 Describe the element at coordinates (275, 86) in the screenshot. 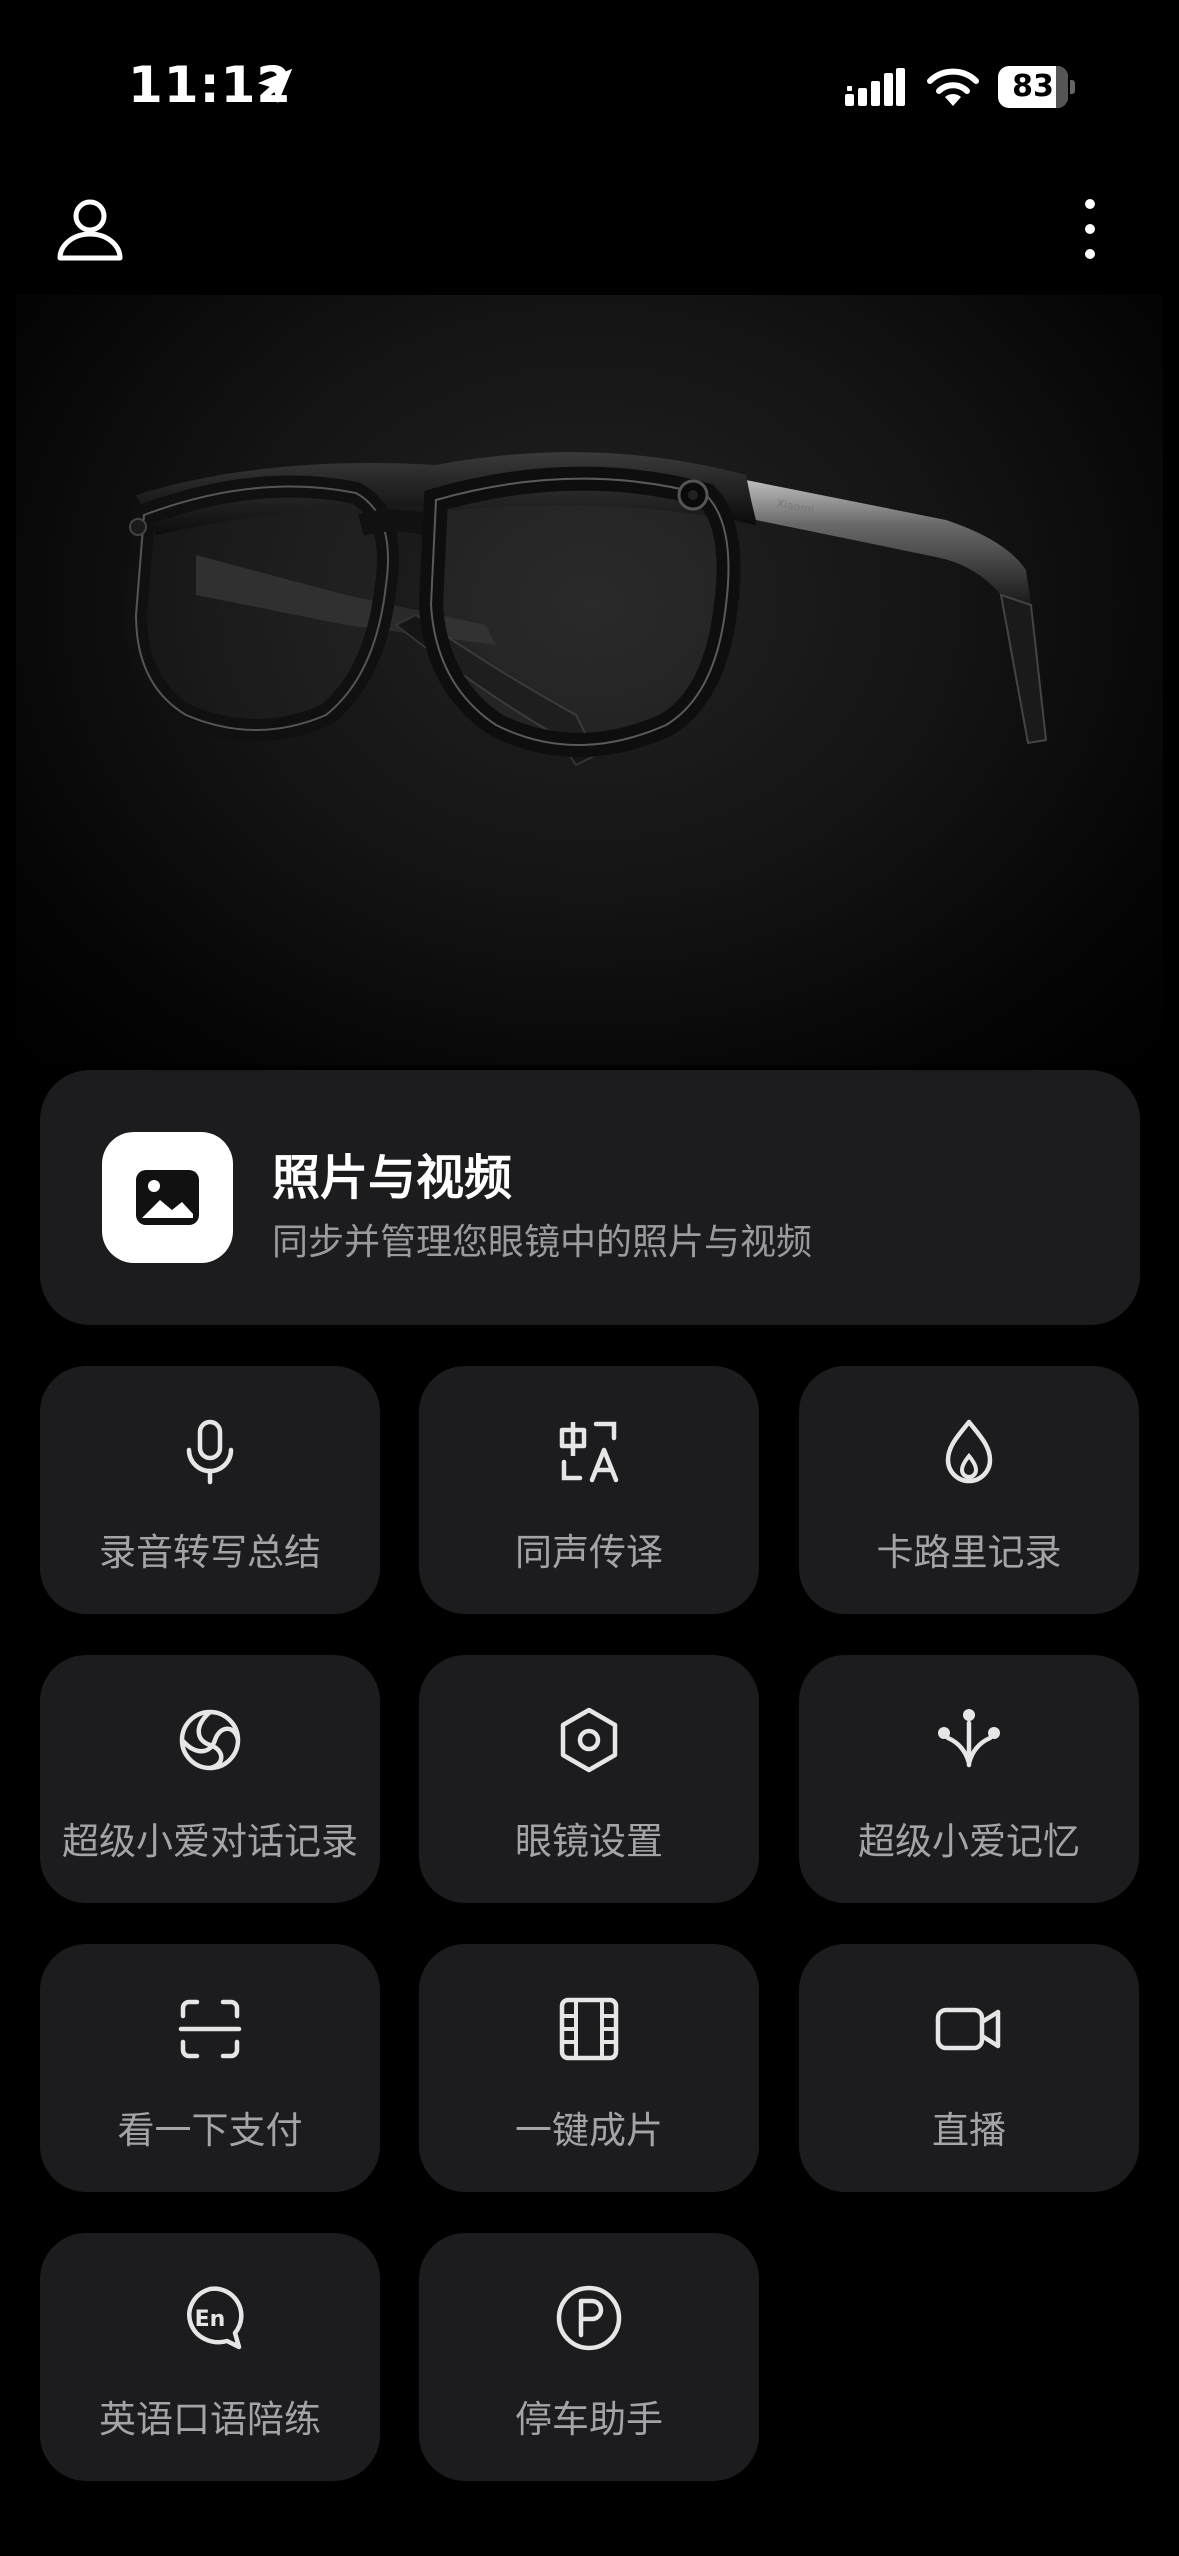

I see `location-arrow-icon` at that location.